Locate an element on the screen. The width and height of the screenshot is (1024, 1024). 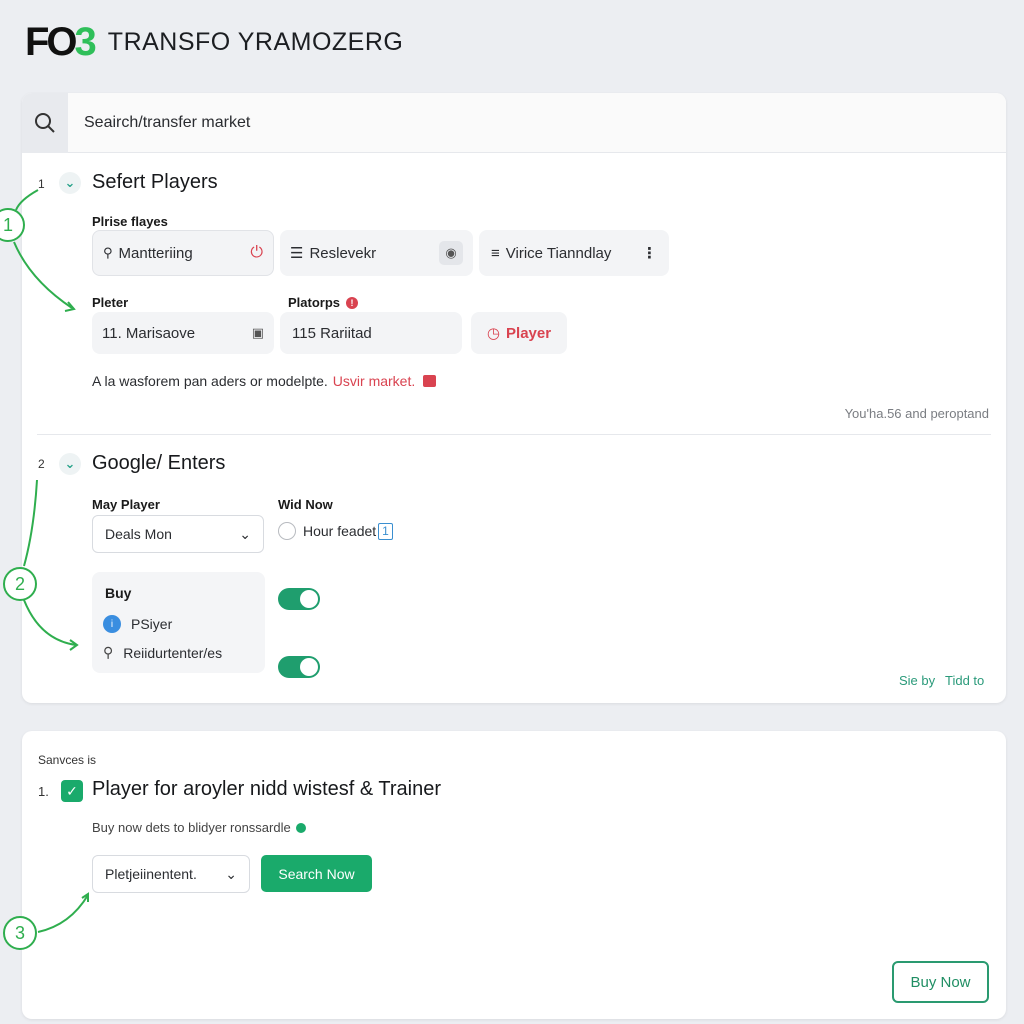
search-bar: Seairch/transfer market is located at coordinates (514, 123).